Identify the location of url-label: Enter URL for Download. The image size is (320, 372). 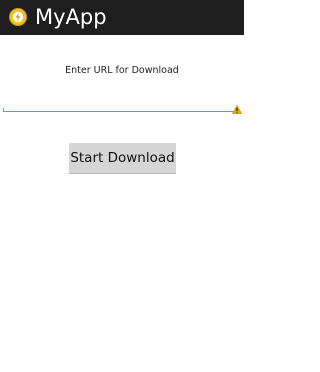
(122, 70).